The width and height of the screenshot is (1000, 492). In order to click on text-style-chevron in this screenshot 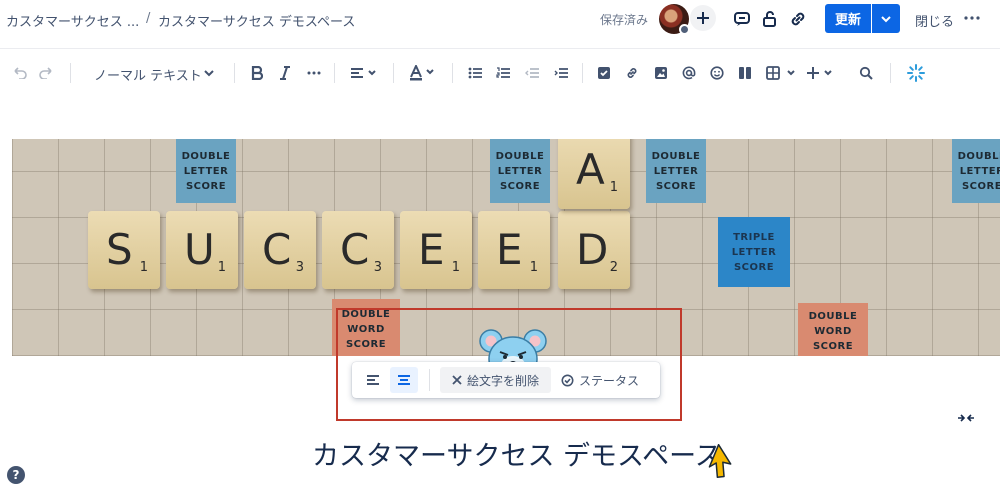, I will do `click(209, 73)`.